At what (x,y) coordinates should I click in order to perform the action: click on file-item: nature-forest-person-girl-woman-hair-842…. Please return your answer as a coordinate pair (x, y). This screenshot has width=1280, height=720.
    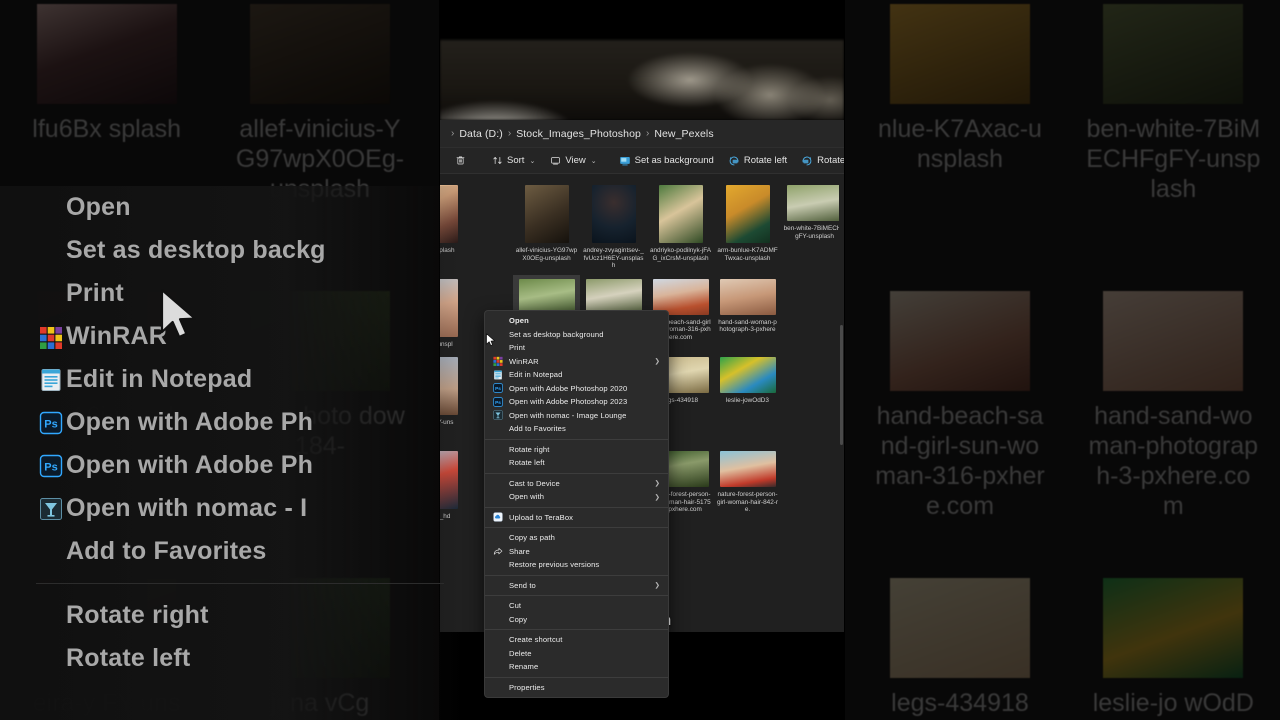
    Looking at the image, I should click on (747, 486).